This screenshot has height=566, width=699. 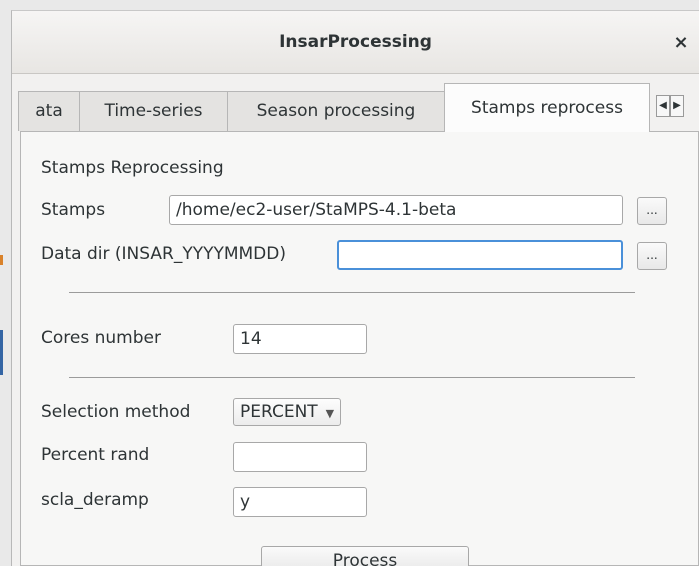 I want to click on data-dir-label: Data dir (INSAR_YYYYMMDD), so click(x=163, y=254).